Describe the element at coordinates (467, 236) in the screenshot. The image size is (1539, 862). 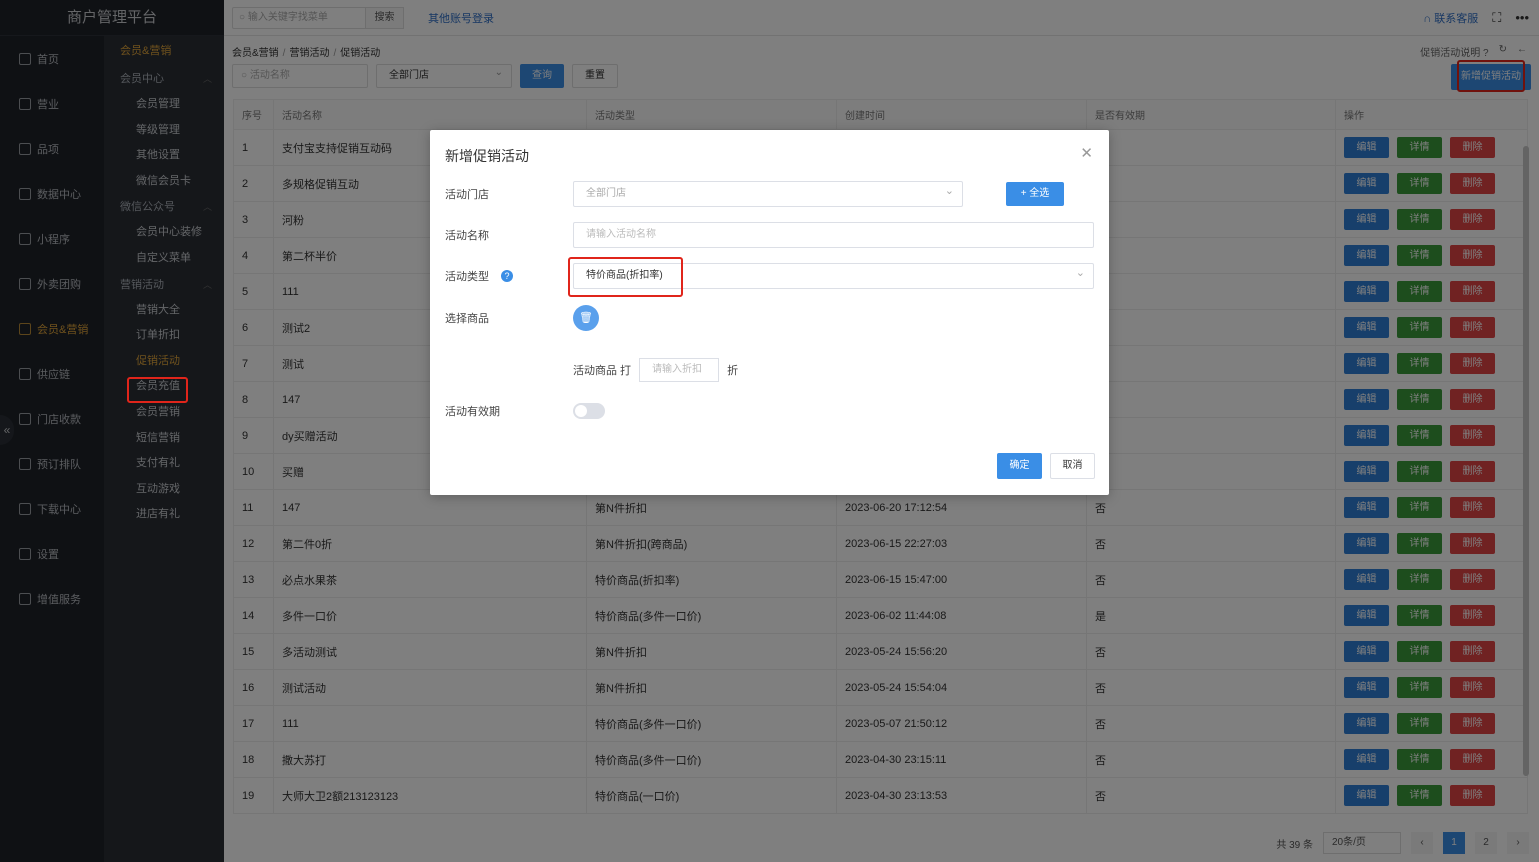
I see `name-label: 活动名称` at that location.